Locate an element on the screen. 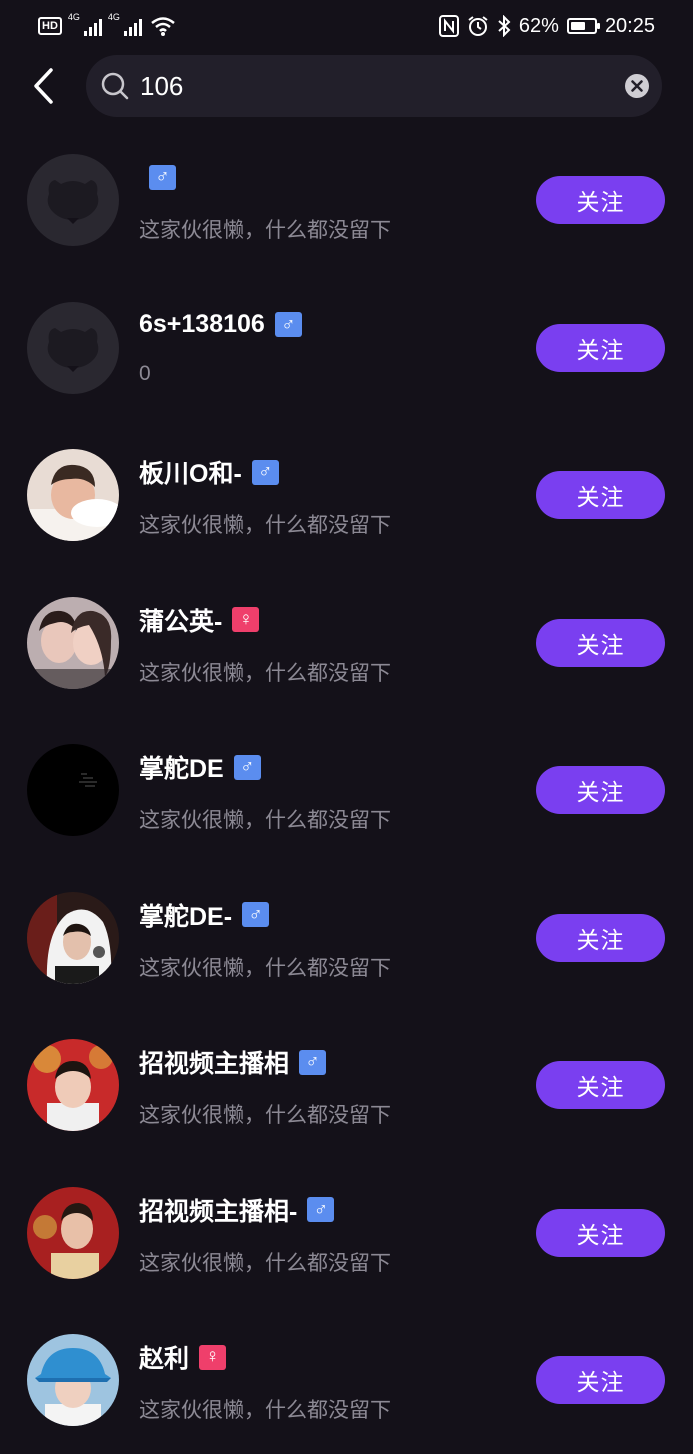  user-list-item-1: ♂ 这家伙很懒，什么都没留下 关注 is located at coordinates (346, 200).